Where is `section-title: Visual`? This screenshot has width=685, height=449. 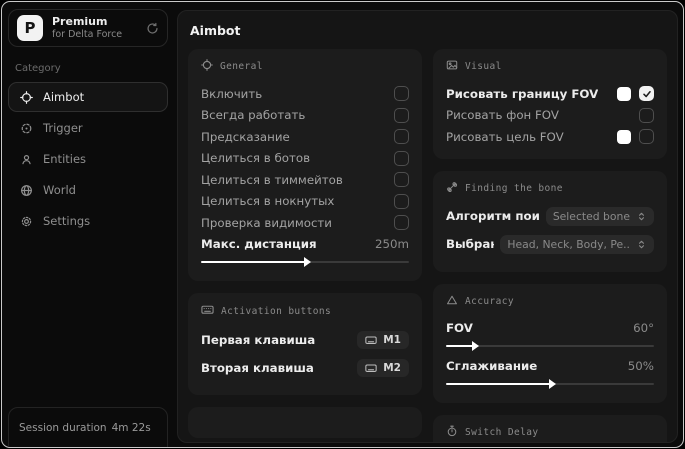
section-title: Visual is located at coordinates (483, 66).